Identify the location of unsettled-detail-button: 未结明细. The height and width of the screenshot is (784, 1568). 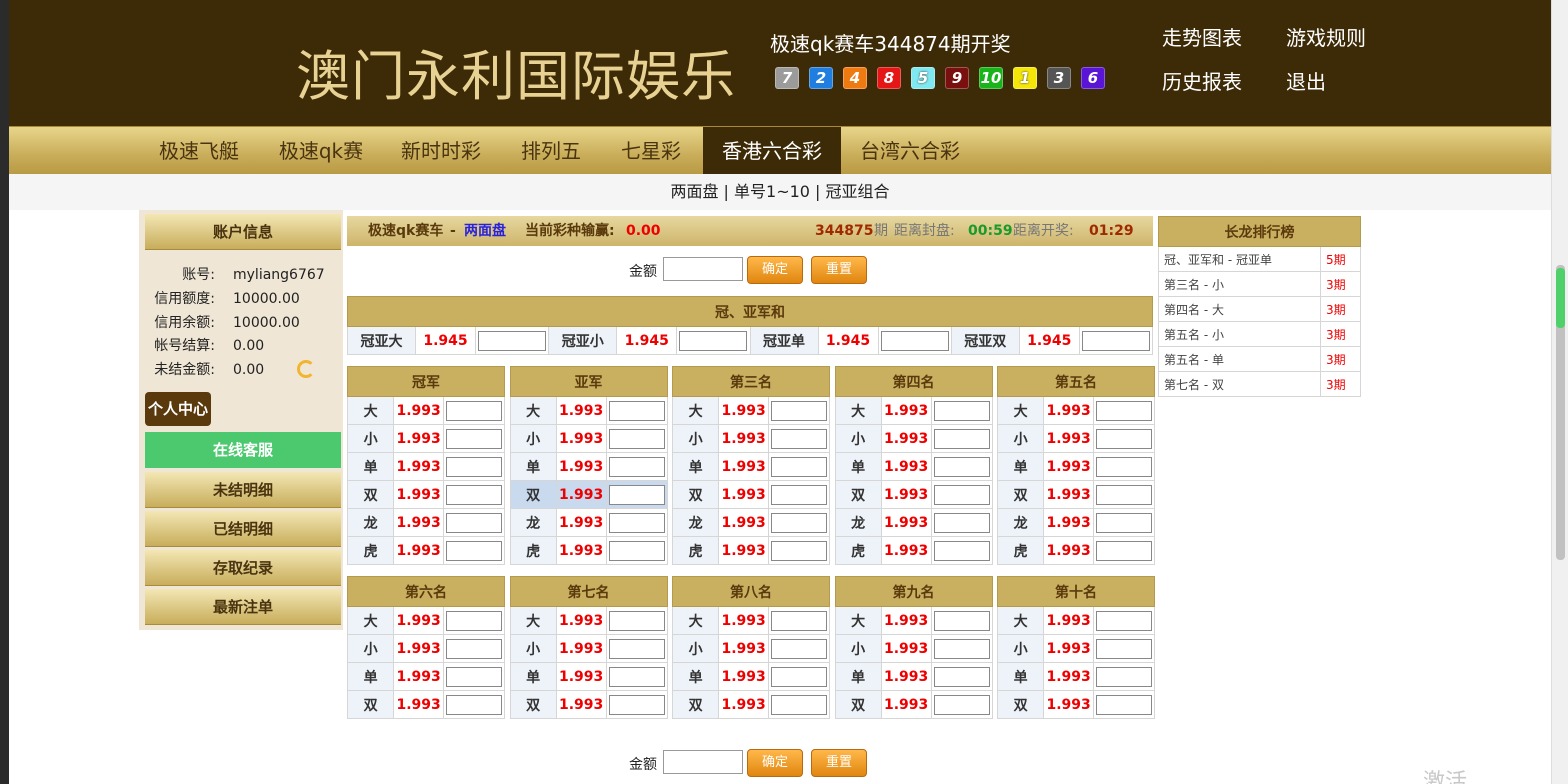
(243, 490).